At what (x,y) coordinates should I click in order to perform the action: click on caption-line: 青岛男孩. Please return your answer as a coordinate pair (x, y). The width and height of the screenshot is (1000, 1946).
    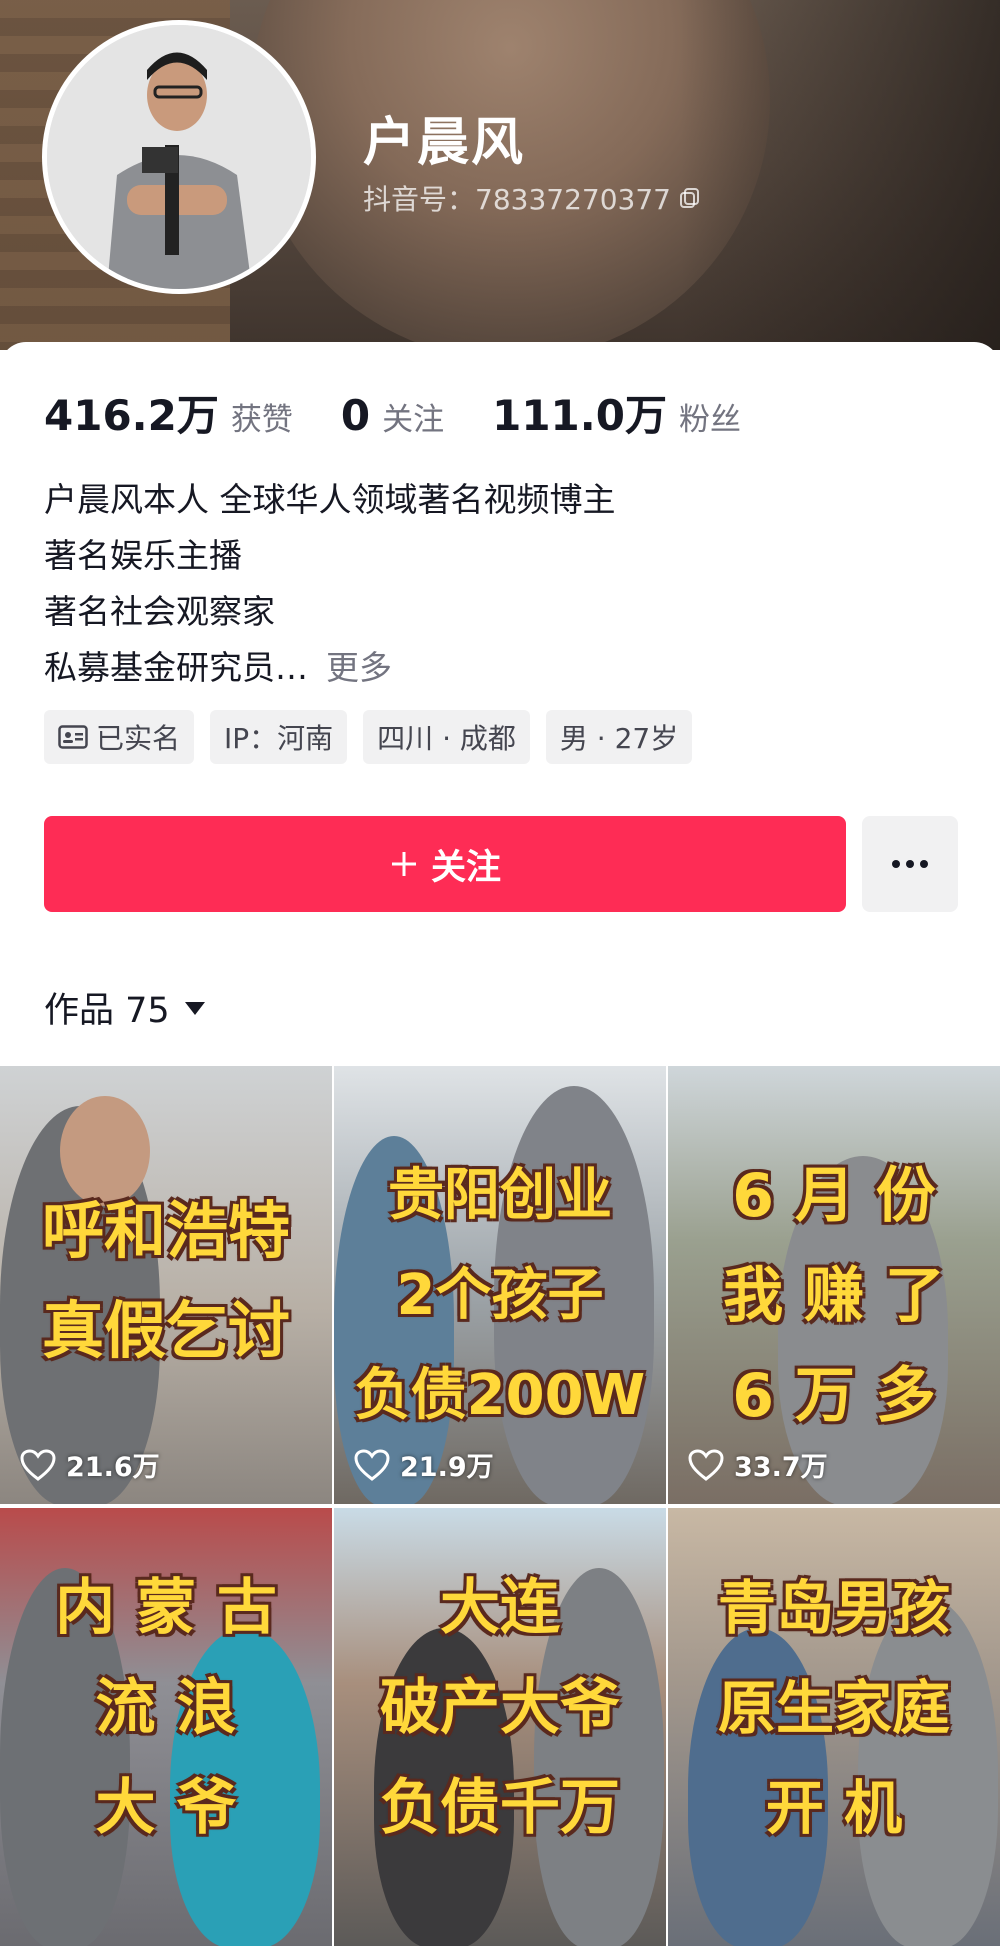
    Looking at the image, I should click on (833, 1608).